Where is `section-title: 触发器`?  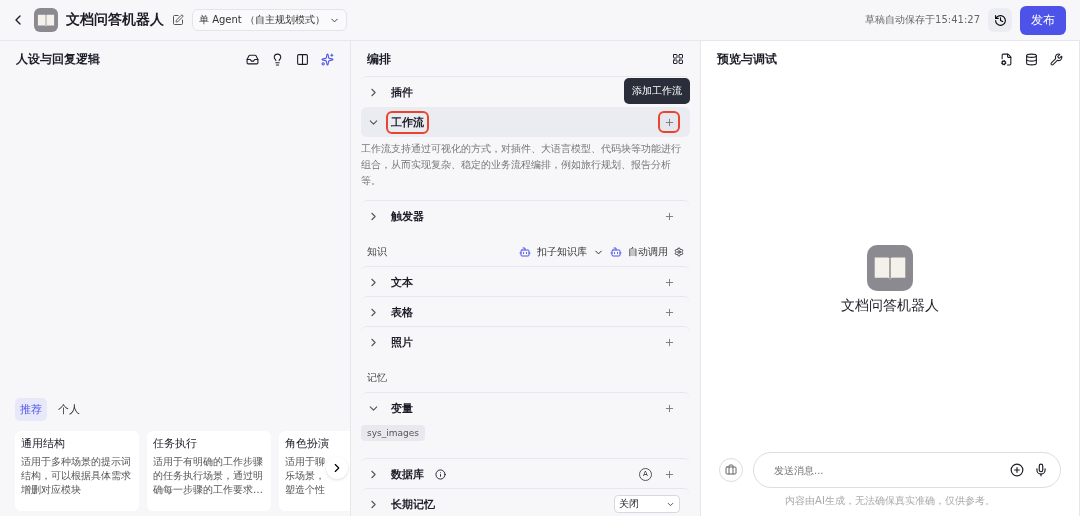
section-title: 触发器 is located at coordinates (407, 216).